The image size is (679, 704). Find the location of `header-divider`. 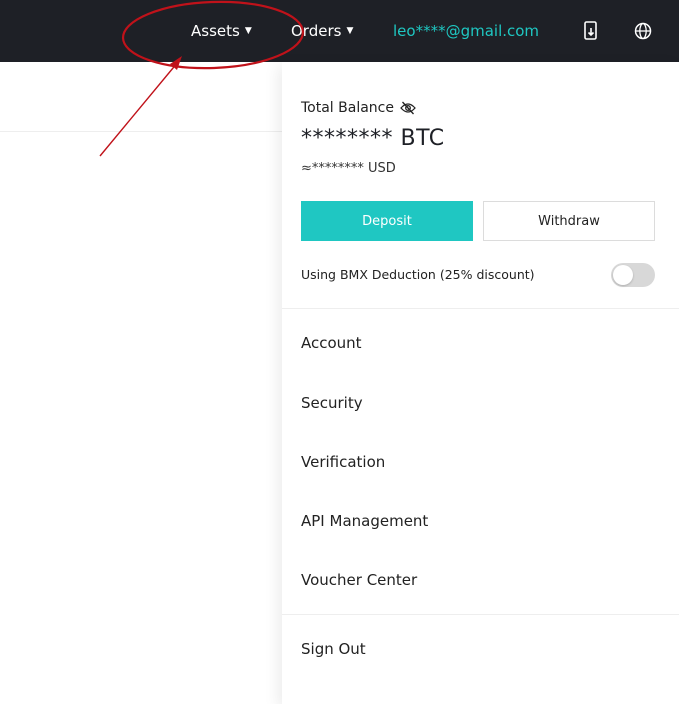

header-divider is located at coordinates (141, 131).